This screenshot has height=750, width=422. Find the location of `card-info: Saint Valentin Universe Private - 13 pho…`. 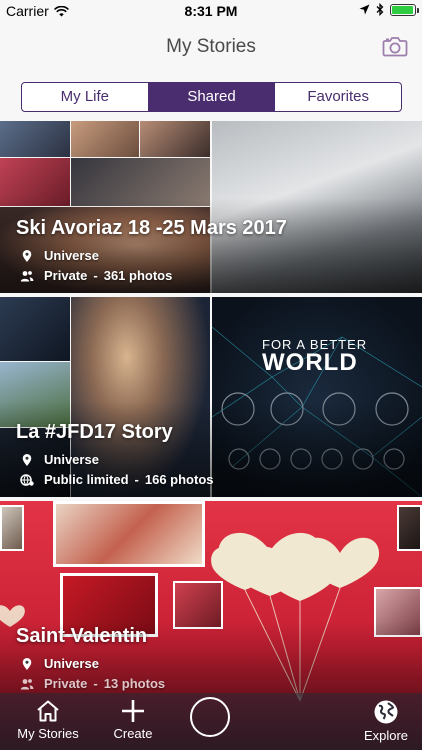

card-info: Saint Valentin Universe Private - 13 pho… is located at coordinates (90, 659).